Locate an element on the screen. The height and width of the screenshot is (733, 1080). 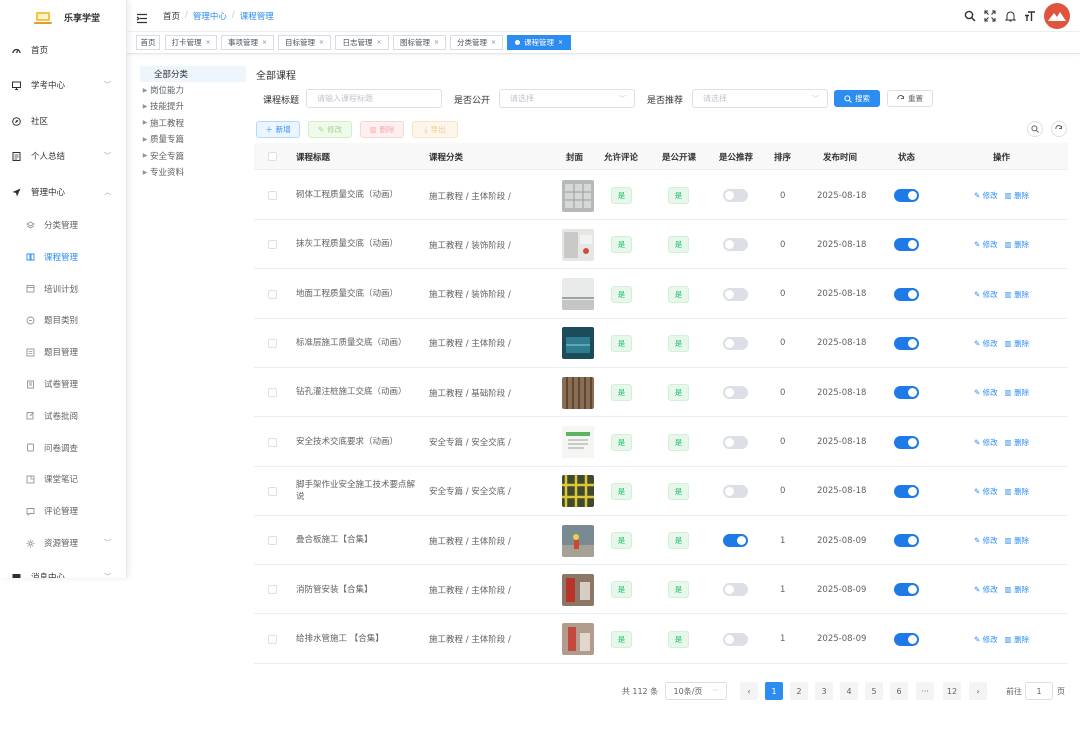
tag-4: 目标管理 × is located at coordinates (304, 42).